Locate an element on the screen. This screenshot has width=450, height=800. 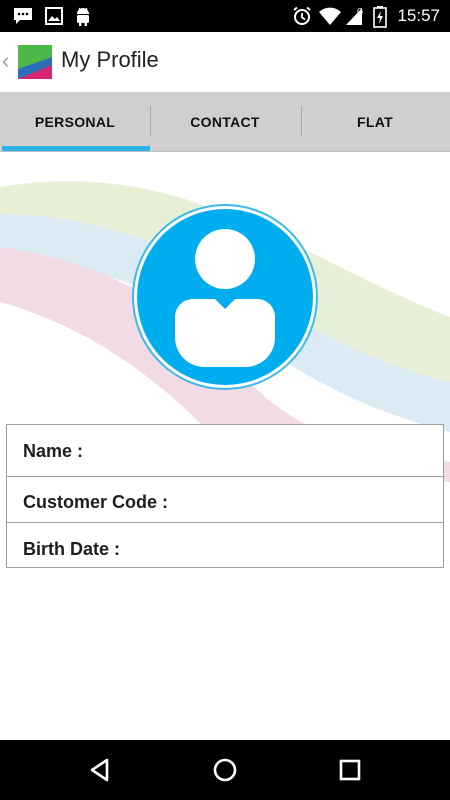
name-row: Name : is located at coordinates (225, 451).